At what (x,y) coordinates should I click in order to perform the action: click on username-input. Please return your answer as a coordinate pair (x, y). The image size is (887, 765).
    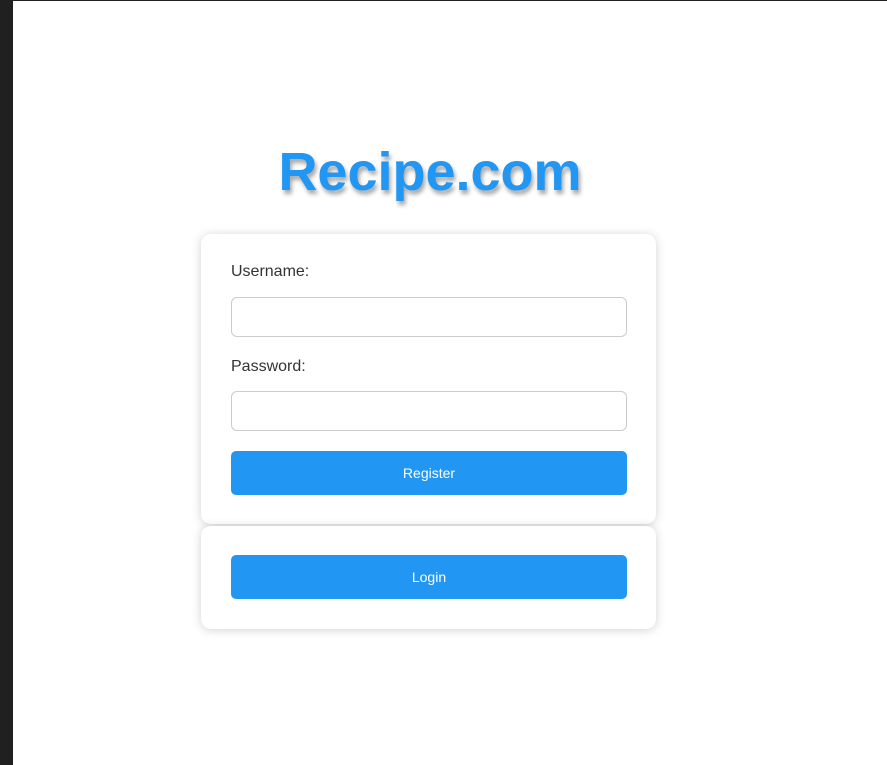
    Looking at the image, I should click on (429, 317).